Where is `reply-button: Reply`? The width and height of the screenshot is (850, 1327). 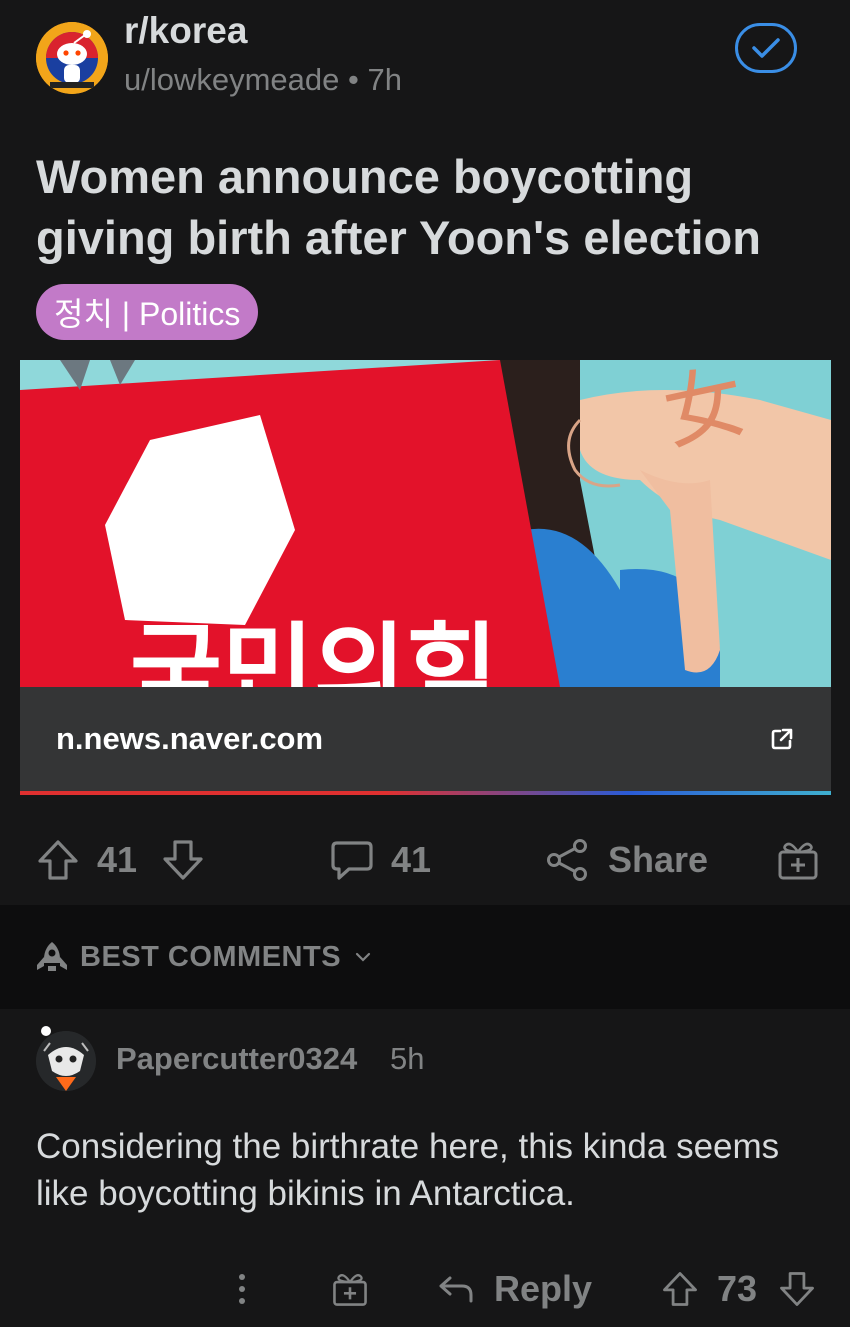
reply-button: Reply is located at coordinates (515, 1289).